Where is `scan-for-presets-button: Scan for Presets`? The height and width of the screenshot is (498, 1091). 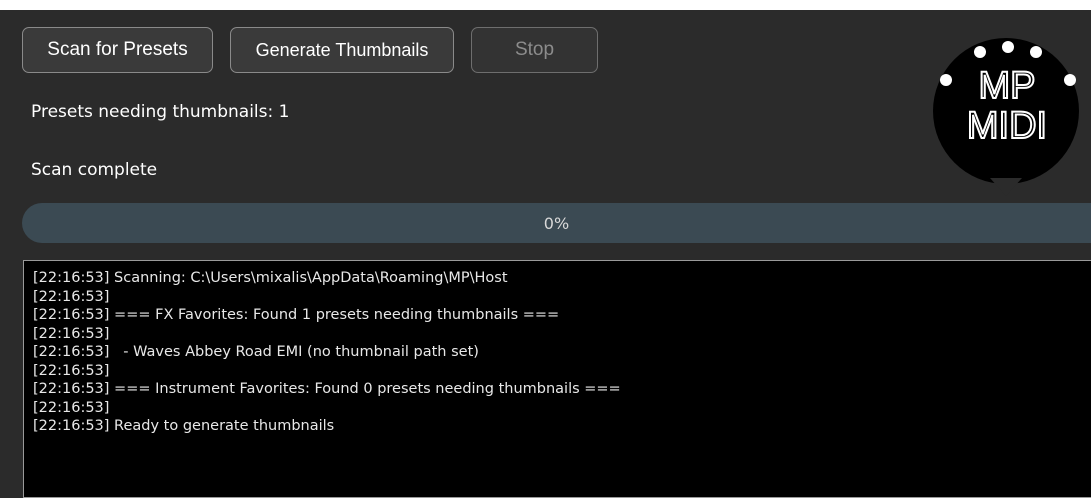
scan-for-presets-button: Scan for Presets is located at coordinates (117, 50).